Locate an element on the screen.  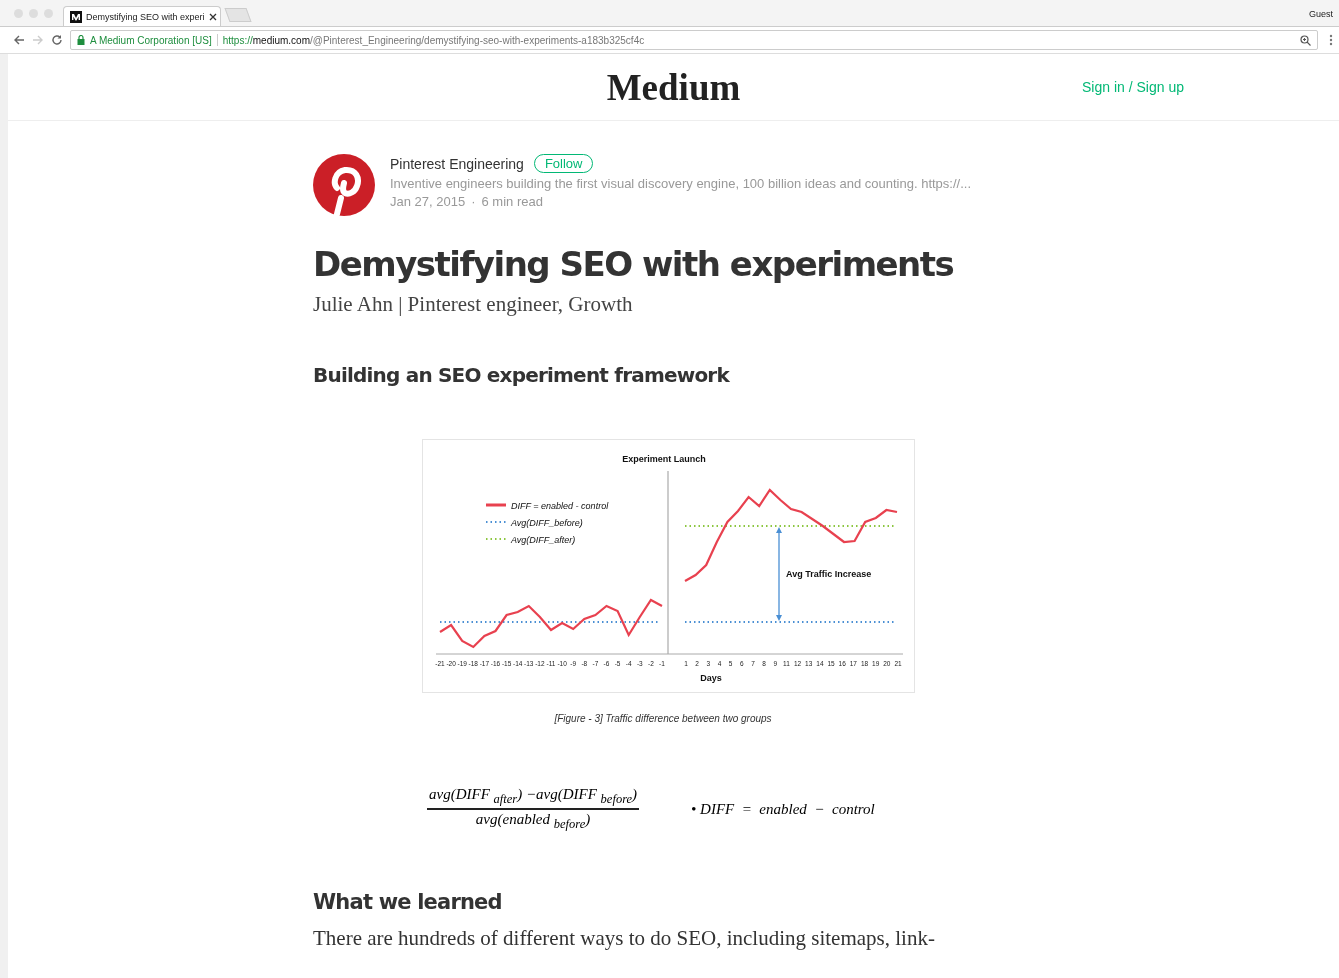
security-label: A Medium Corporation [US] is located at coordinates (151, 40).